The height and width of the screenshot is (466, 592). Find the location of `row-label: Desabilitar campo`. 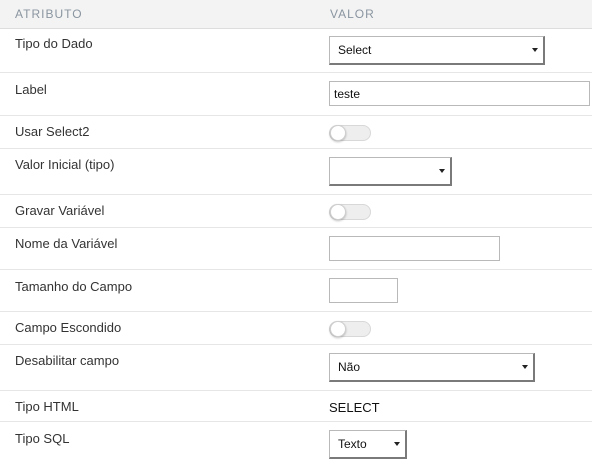

row-label: Desabilitar campo is located at coordinates (67, 360).